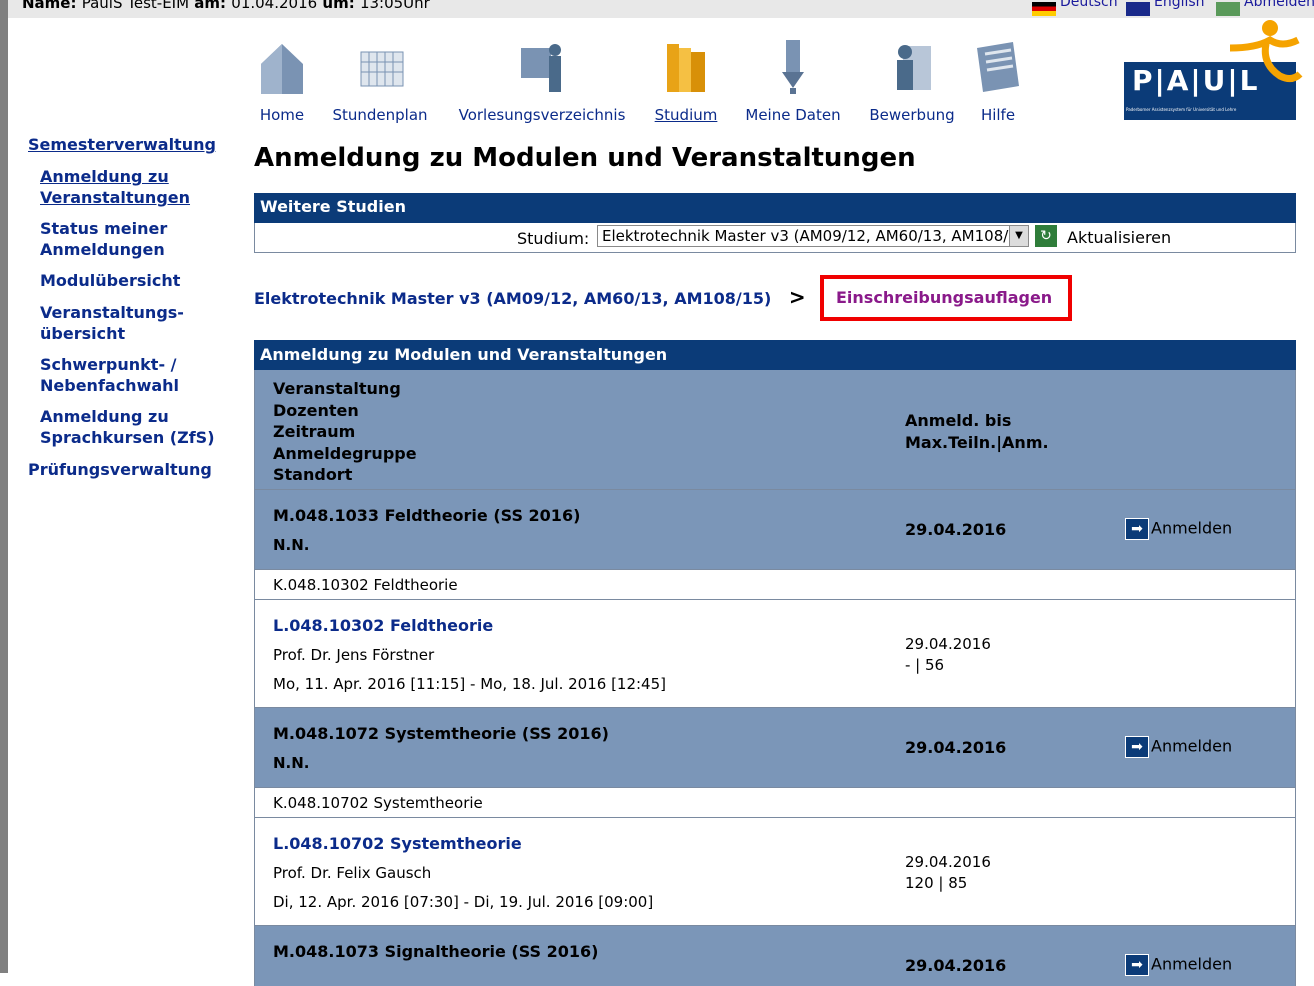  Describe the element at coordinates (977, 431) in the screenshot. I see `column-header-anmeldung: Anmeld. bis Max.Teiln.|Anm.` at that location.